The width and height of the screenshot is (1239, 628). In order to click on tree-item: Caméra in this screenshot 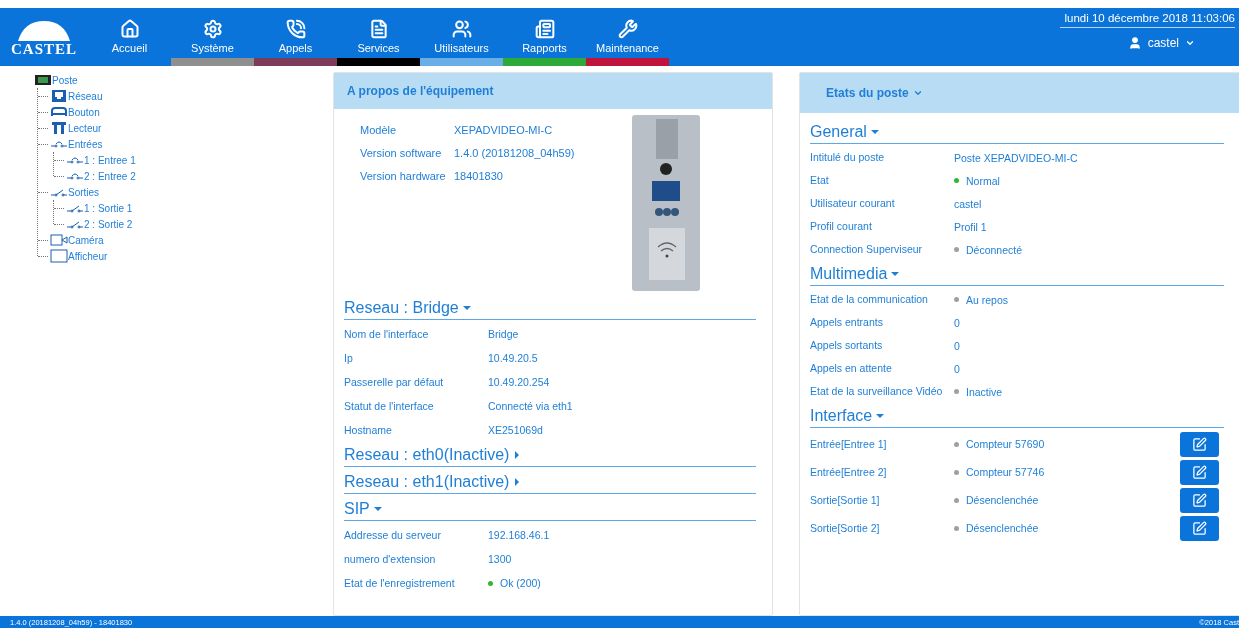, I will do `click(86, 240)`.